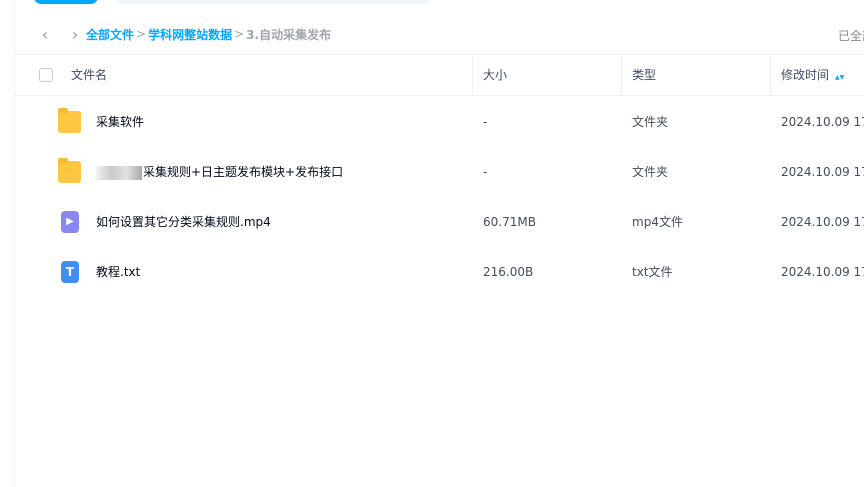 This screenshot has width=864, height=487. What do you see at coordinates (547, 75) in the screenshot?
I see `header-size: 大小` at bounding box center [547, 75].